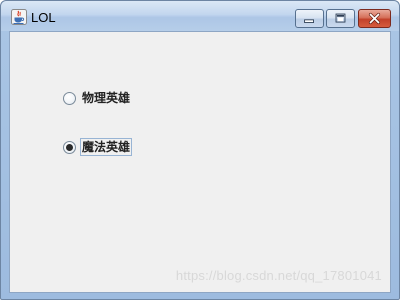 This screenshot has height=300, width=400. I want to click on close-button, so click(374, 18).